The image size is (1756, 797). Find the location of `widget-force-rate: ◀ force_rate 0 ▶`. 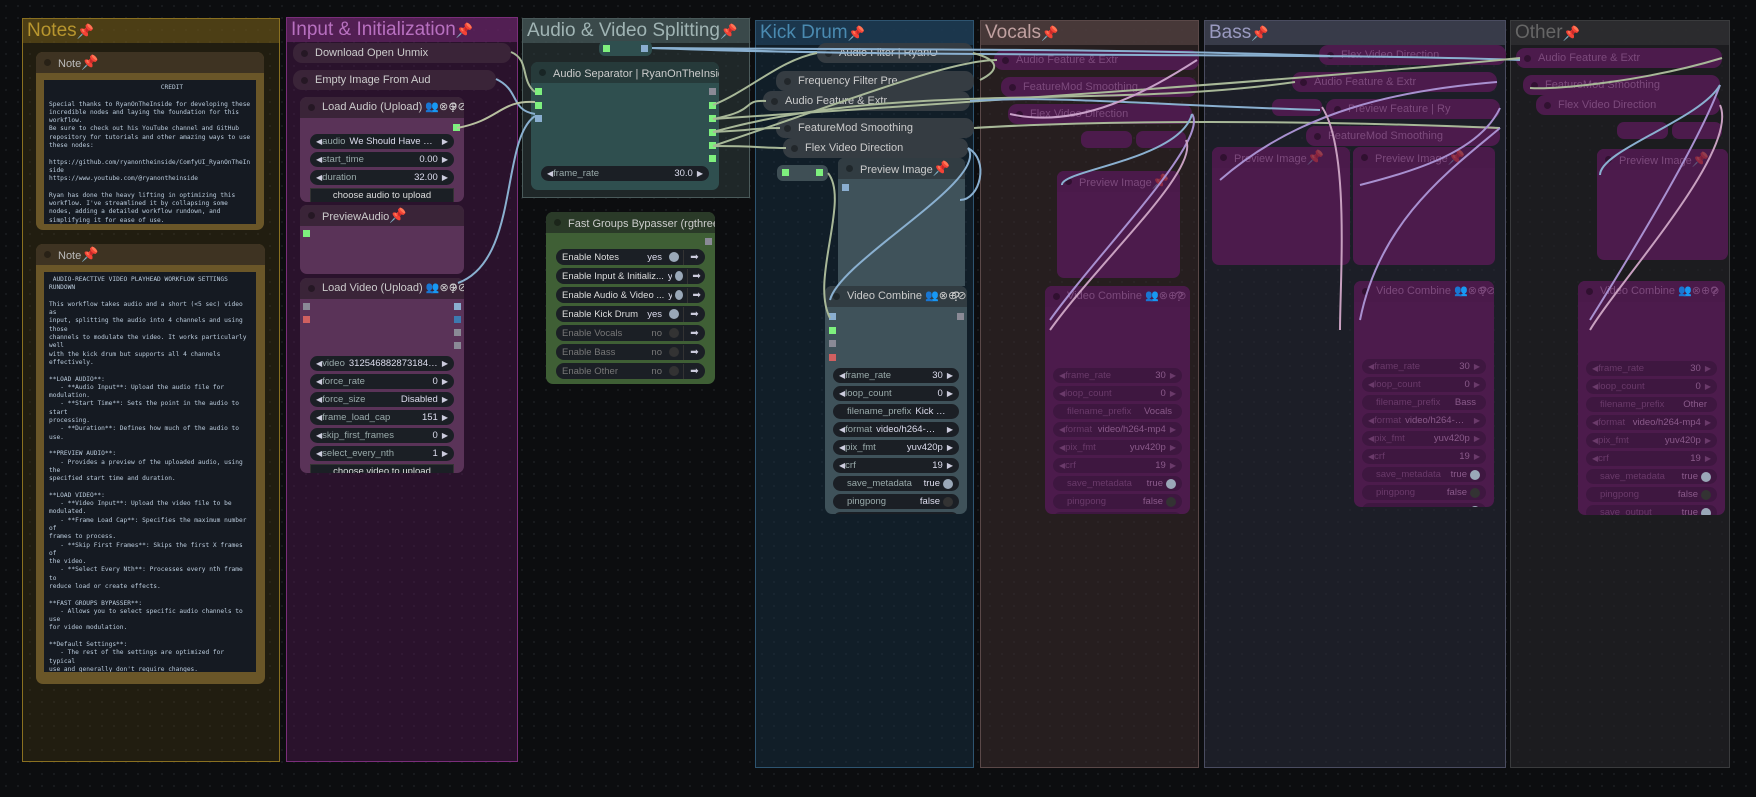

widget-force-rate: ◀ force_rate 0 ▶ is located at coordinates (382, 381).